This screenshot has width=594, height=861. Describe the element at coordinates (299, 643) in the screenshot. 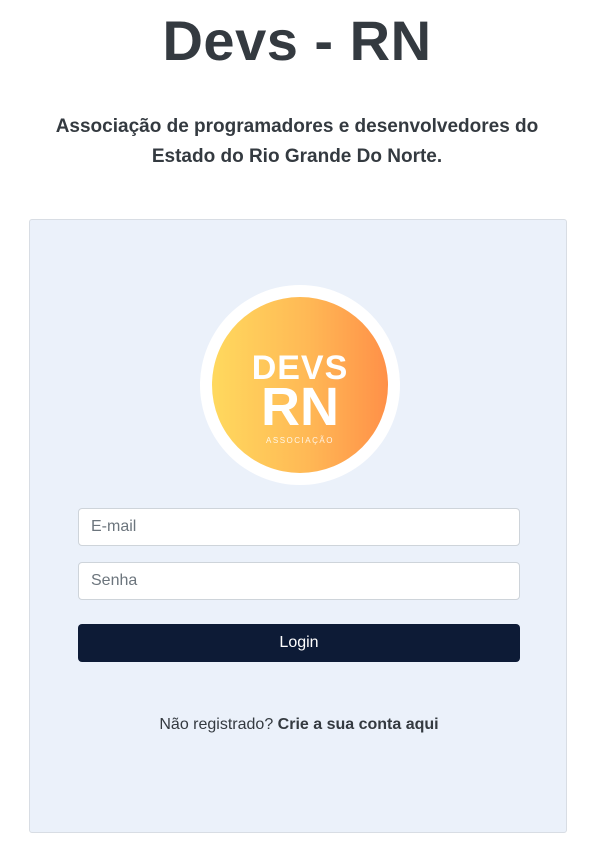

I see `login-button: Login` at that location.